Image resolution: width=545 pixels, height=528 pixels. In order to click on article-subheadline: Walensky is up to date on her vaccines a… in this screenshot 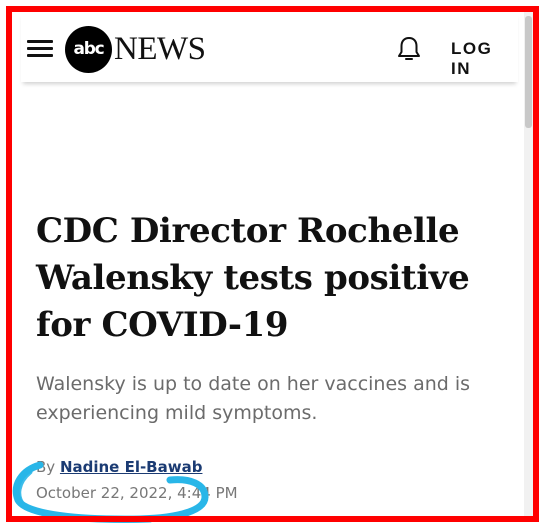, I will do `click(253, 398)`.